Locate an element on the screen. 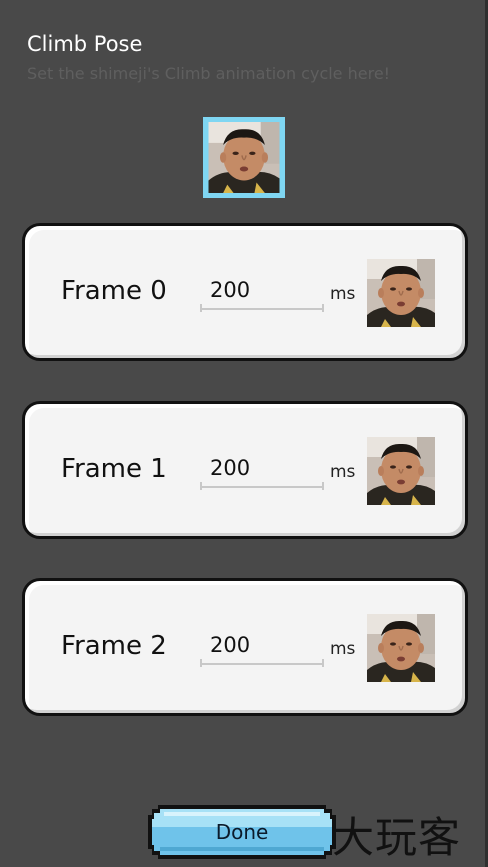 This screenshot has width=488, height=867. frame-card-2: Frame 2 ms is located at coordinates (245, 647).